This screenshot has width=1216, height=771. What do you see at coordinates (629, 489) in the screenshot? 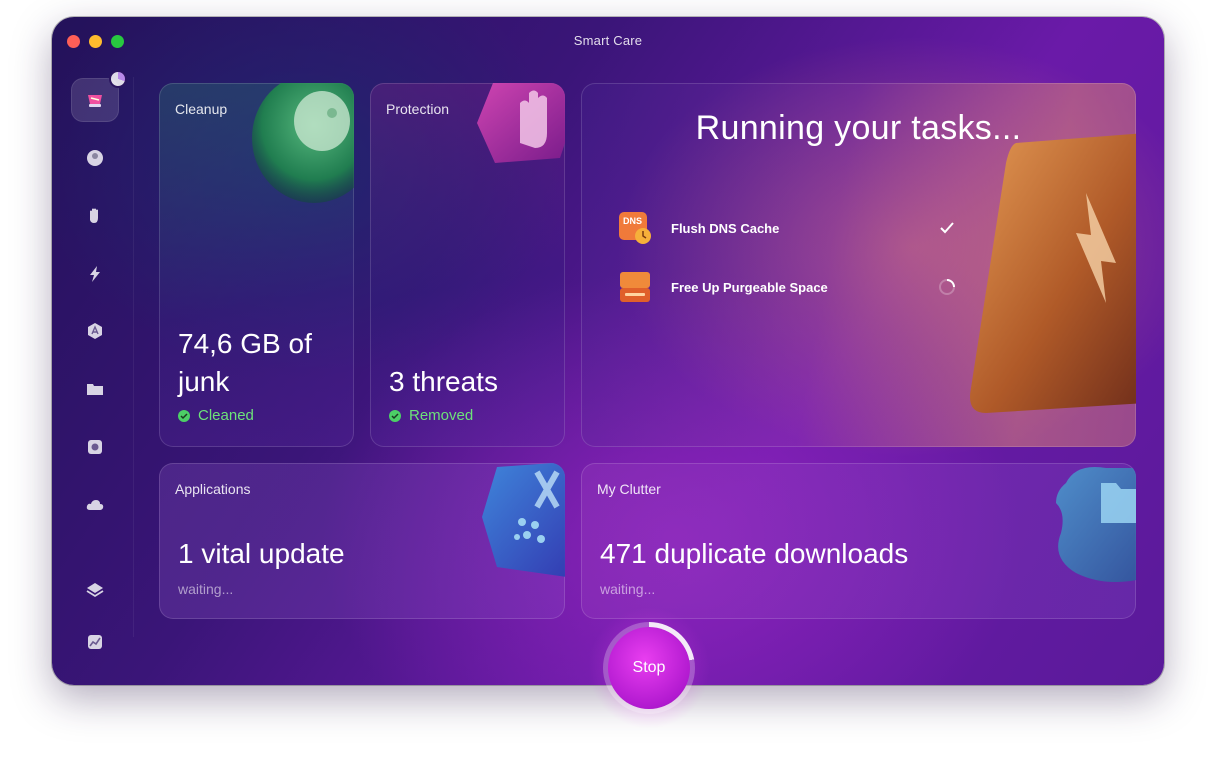
I see `my-clutter-label: My Clutter` at bounding box center [629, 489].